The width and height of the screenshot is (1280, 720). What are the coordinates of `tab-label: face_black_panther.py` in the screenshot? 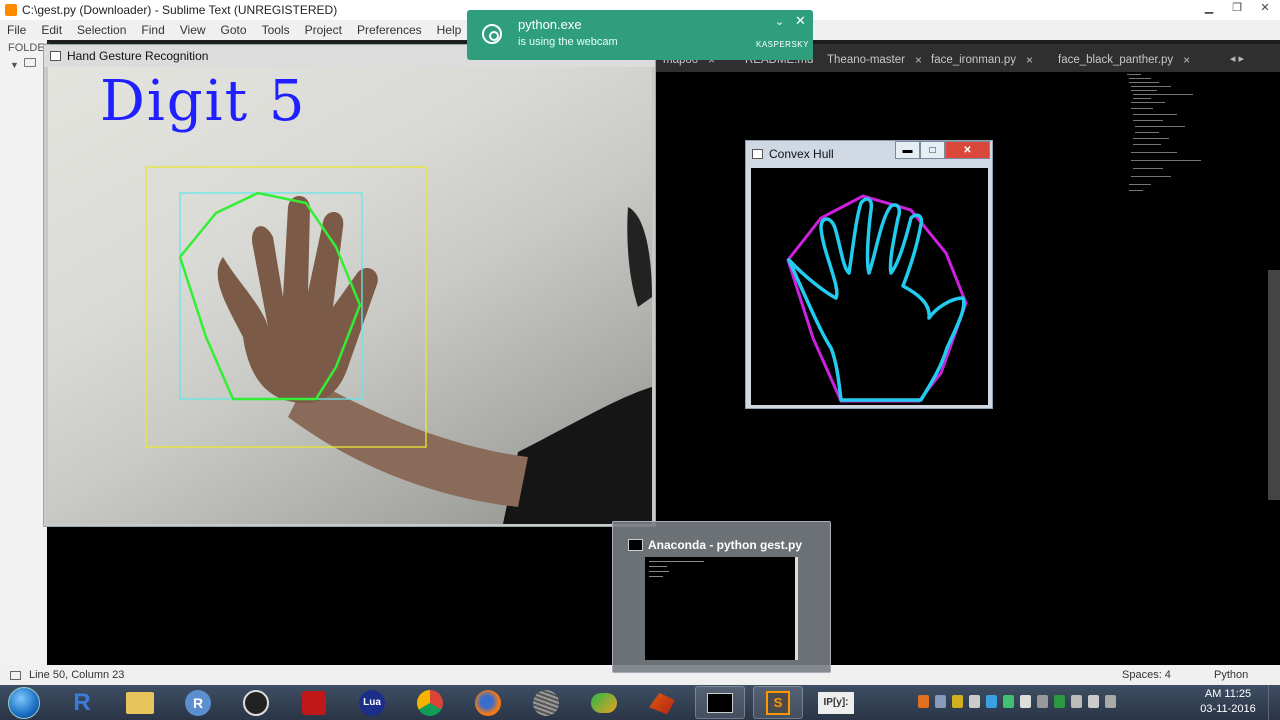 It's located at (1116, 60).